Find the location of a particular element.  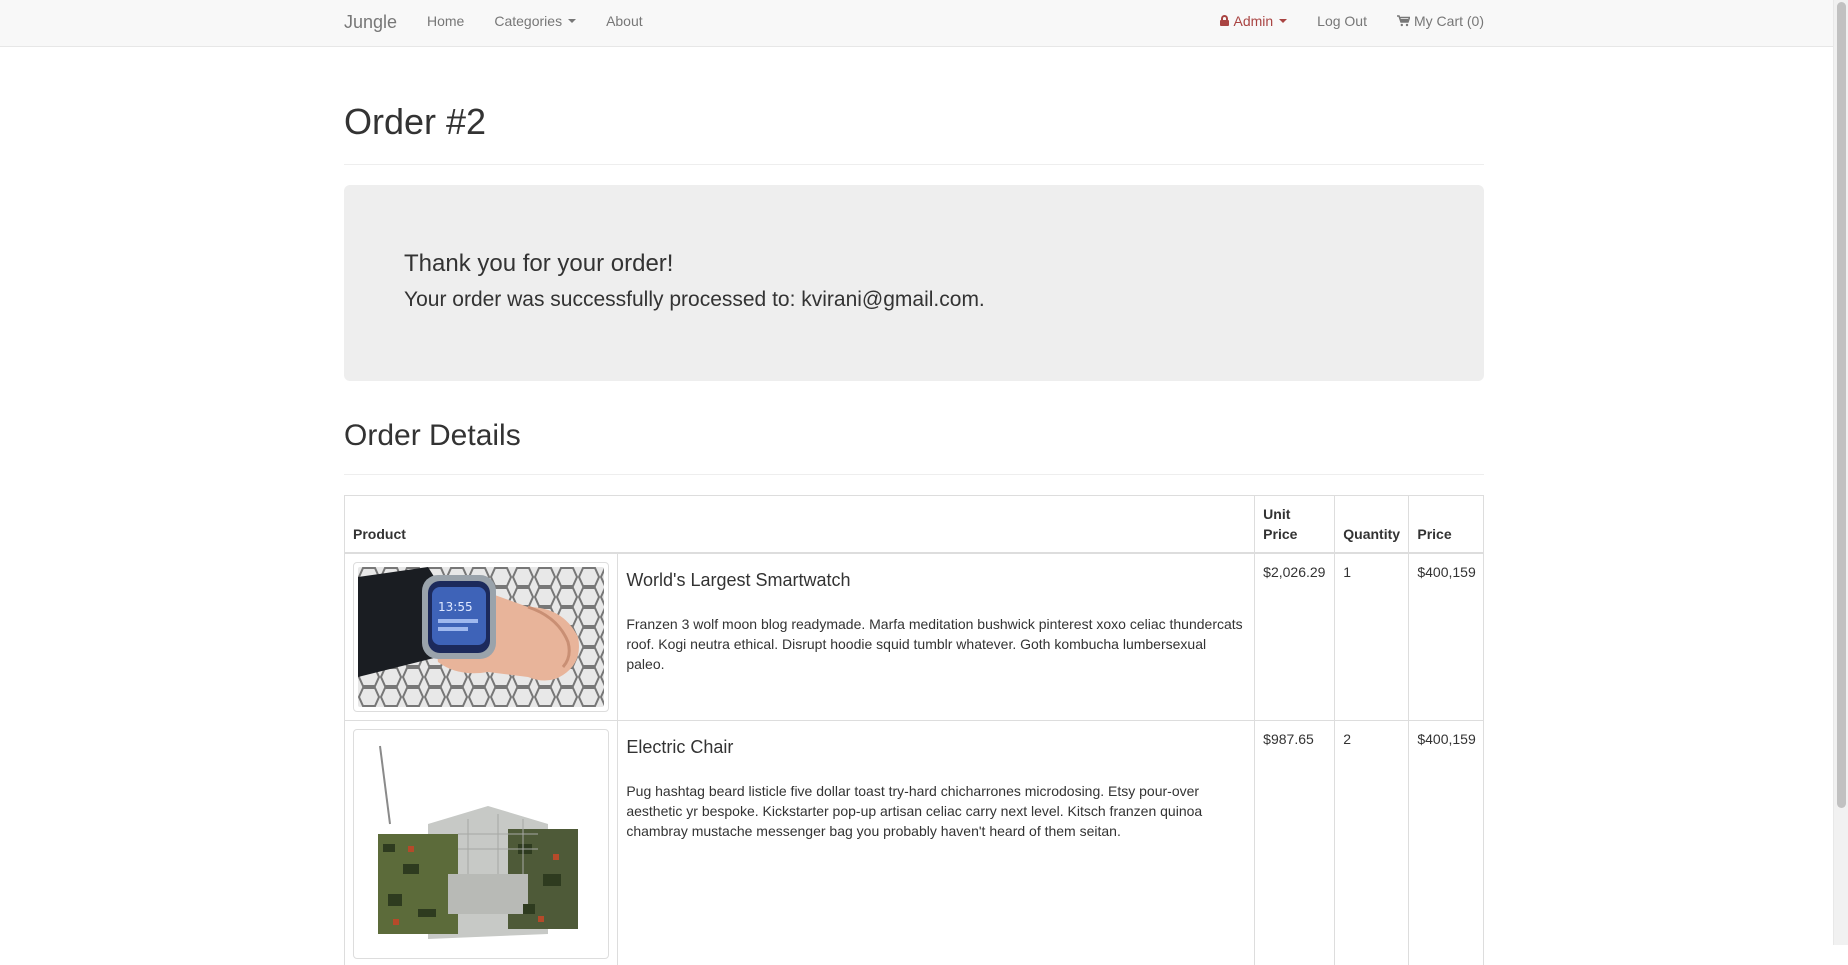

header-quantity: Quantity is located at coordinates (1372, 524).